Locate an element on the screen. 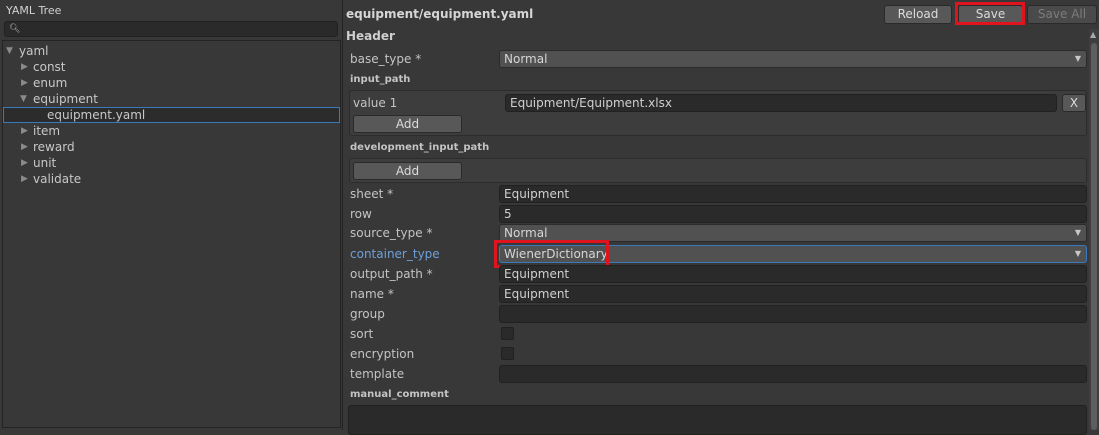 The image size is (1099, 435). save-highlight is located at coordinates (990, 13).